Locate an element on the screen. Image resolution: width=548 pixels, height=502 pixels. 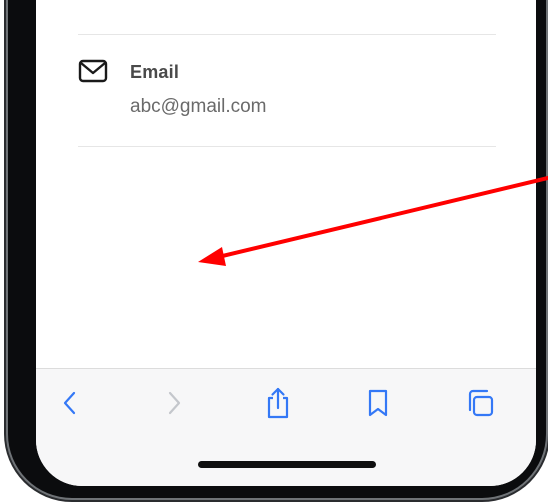
home-indicator is located at coordinates (287, 464).